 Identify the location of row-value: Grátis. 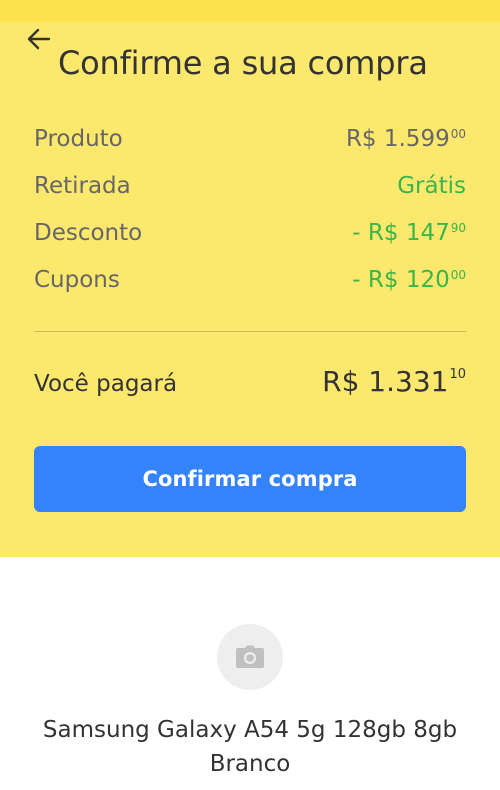
(431, 186).